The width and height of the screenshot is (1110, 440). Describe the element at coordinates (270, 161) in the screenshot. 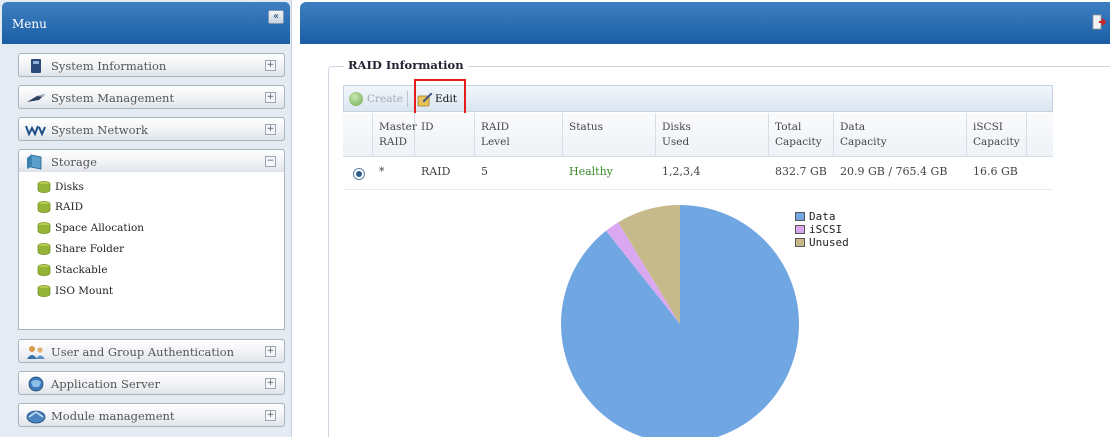

I see `collapse-icon: −` at that location.